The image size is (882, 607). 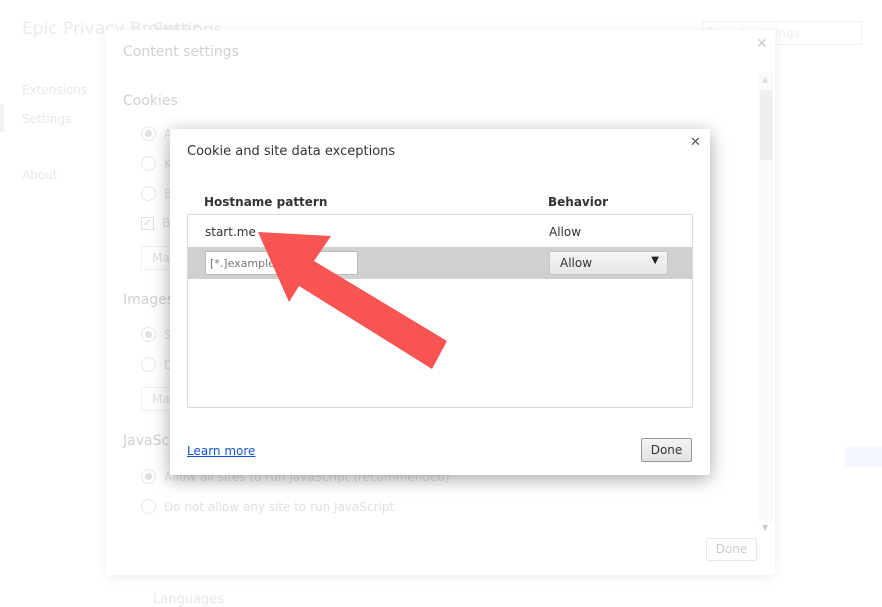 What do you see at coordinates (731, 549) in the screenshot?
I see `content-settings-done-button: Done` at bounding box center [731, 549].